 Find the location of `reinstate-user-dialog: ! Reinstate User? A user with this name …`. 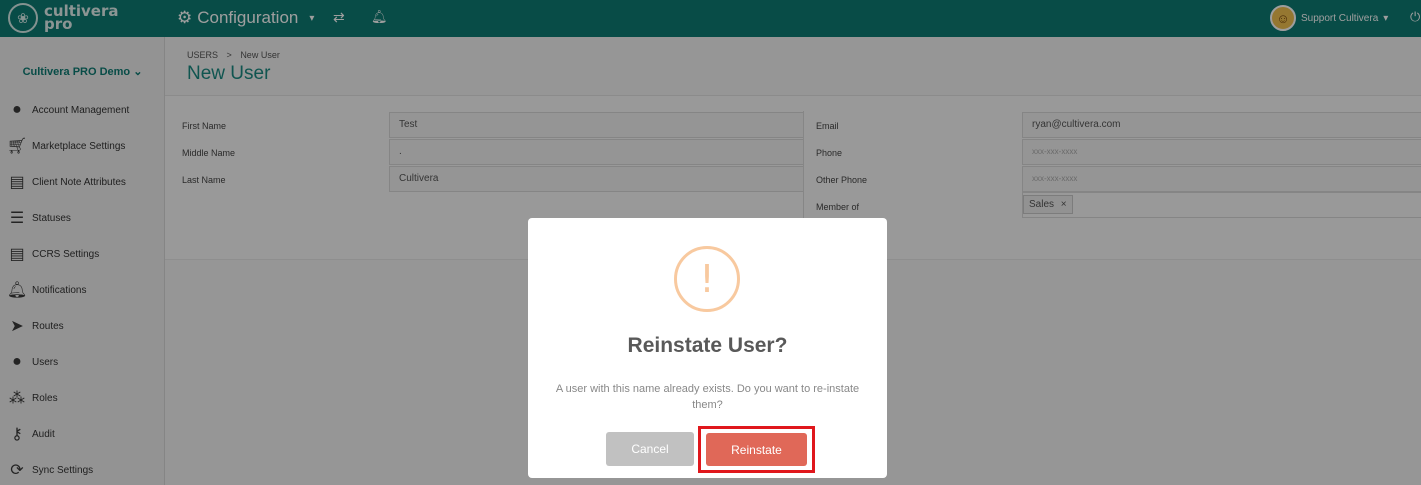

reinstate-user-dialog: ! Reinstate User? A user with this name … is located at coordinates (707, 348).